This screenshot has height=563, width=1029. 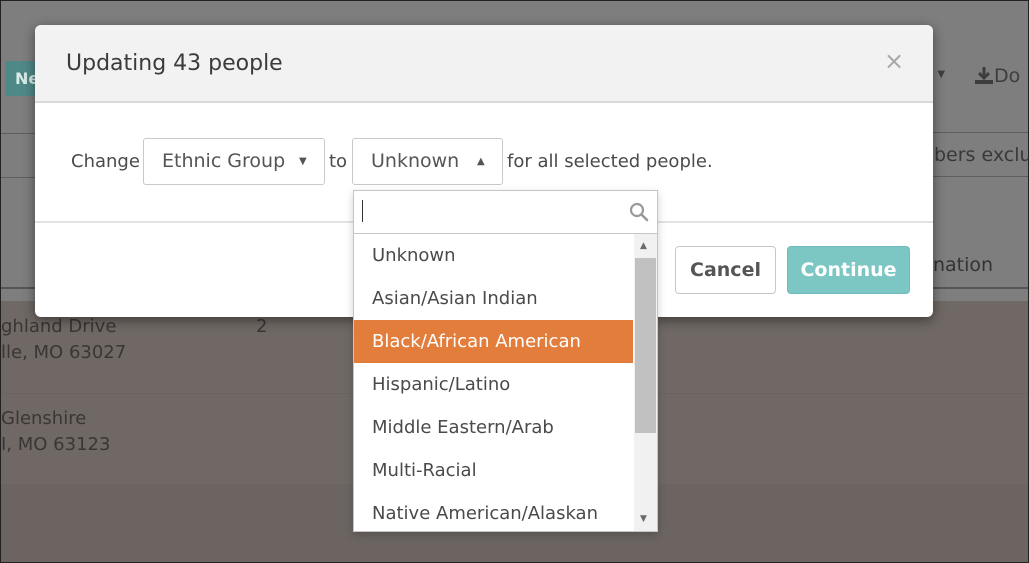 I want to click on download-label: Do, so click(x=1007, y=76).